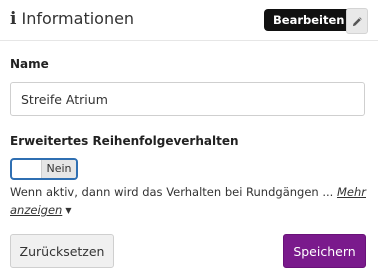  What do you see at coordinates (29, 64) in the screenshot?
I see `name-label: Name` at bounding box center [29, 64].